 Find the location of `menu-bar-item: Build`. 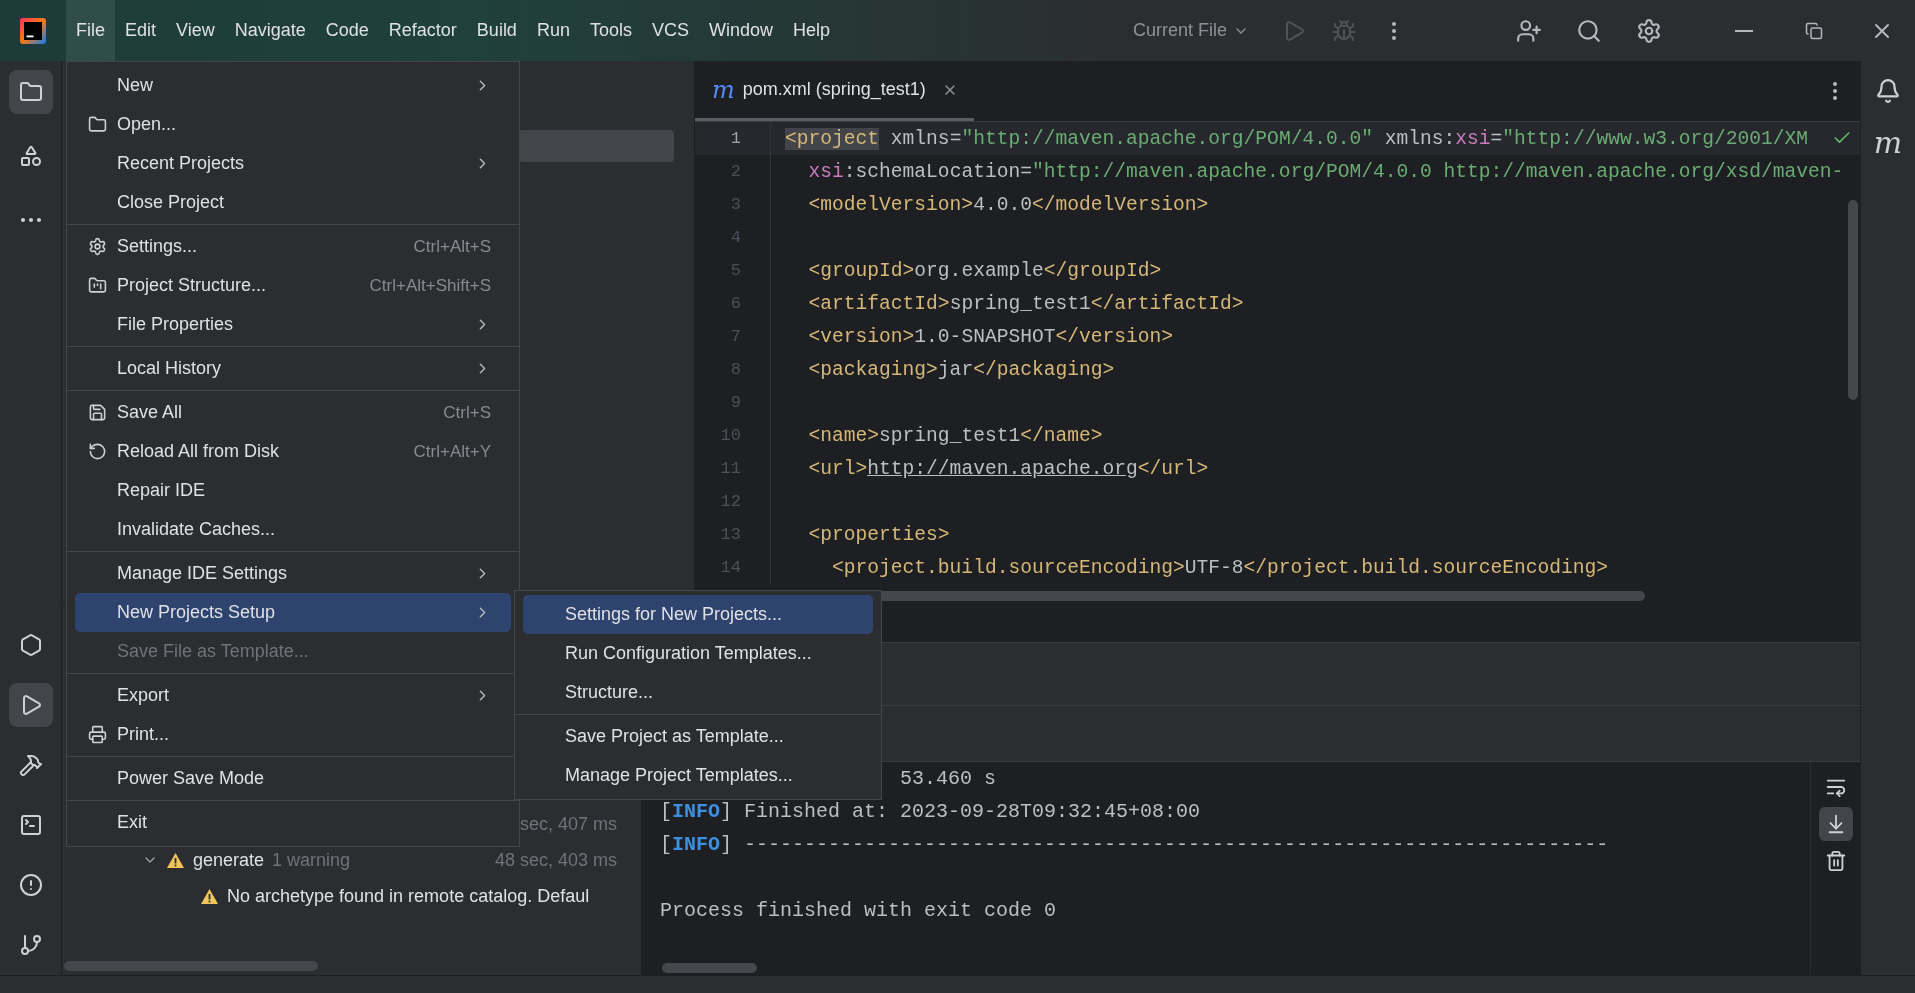

menu-bar-item: Build is located at coordinates (496, 30).